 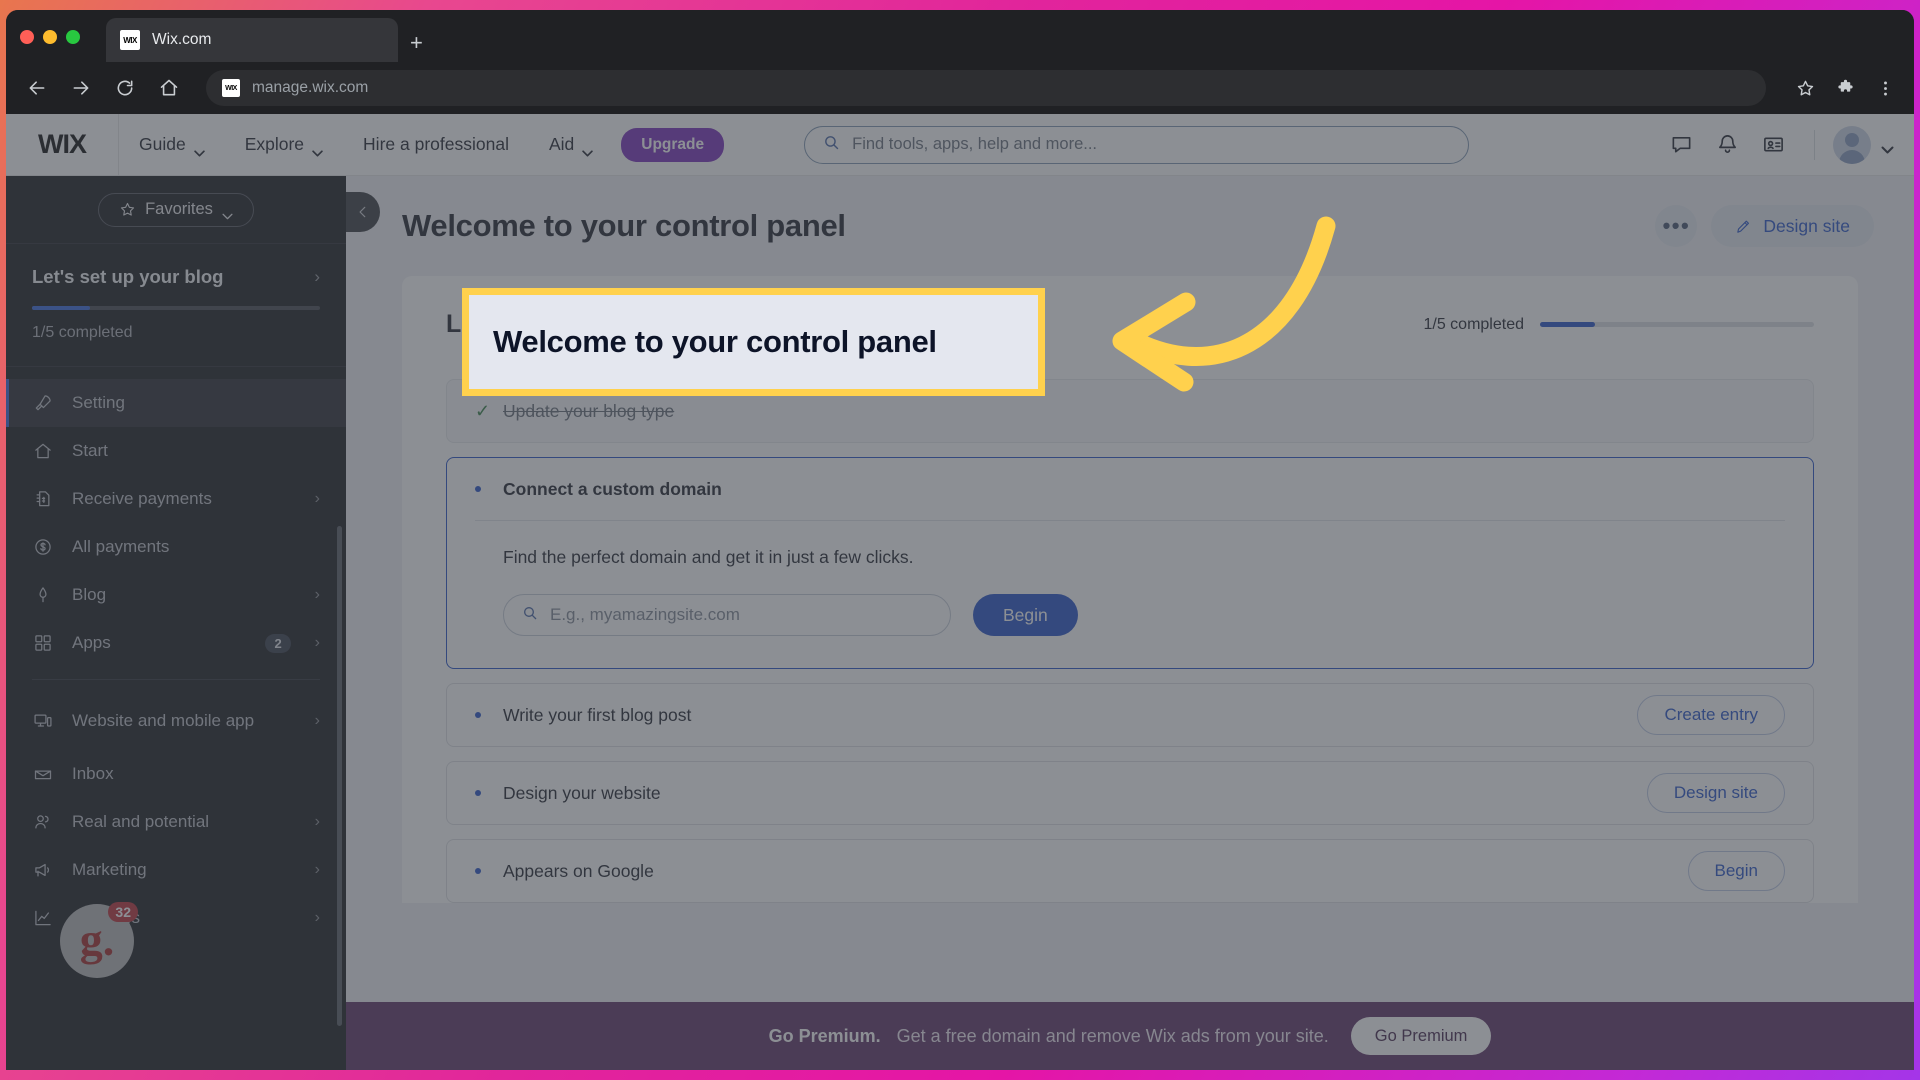 I want to click on contact-card-icon, so click(x=1773, y=145).